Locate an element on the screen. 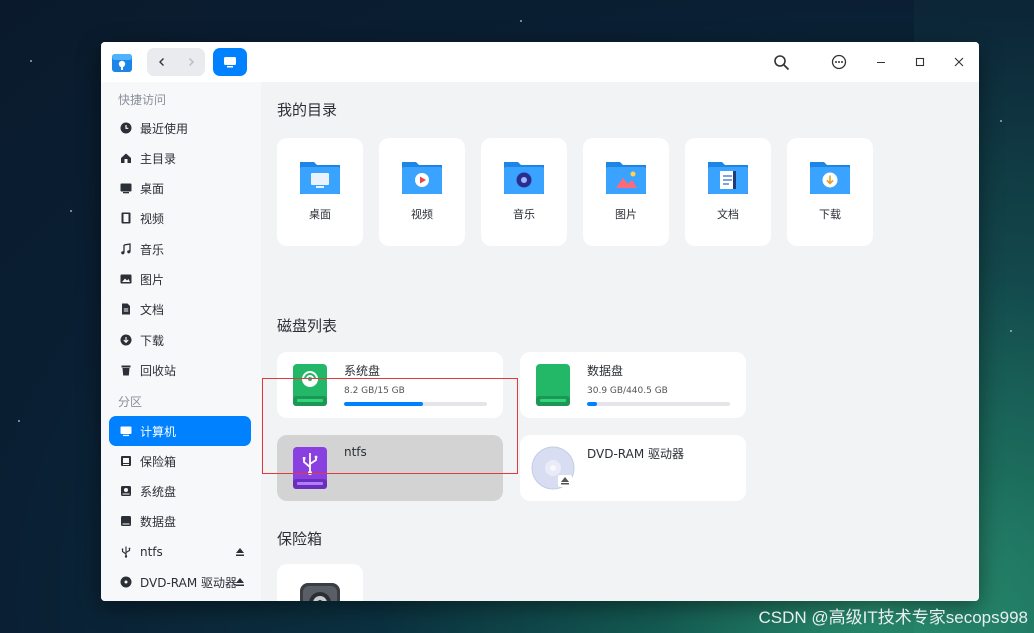  sidebar-item-pictures: 图片 is located at coordinates (180, 279).